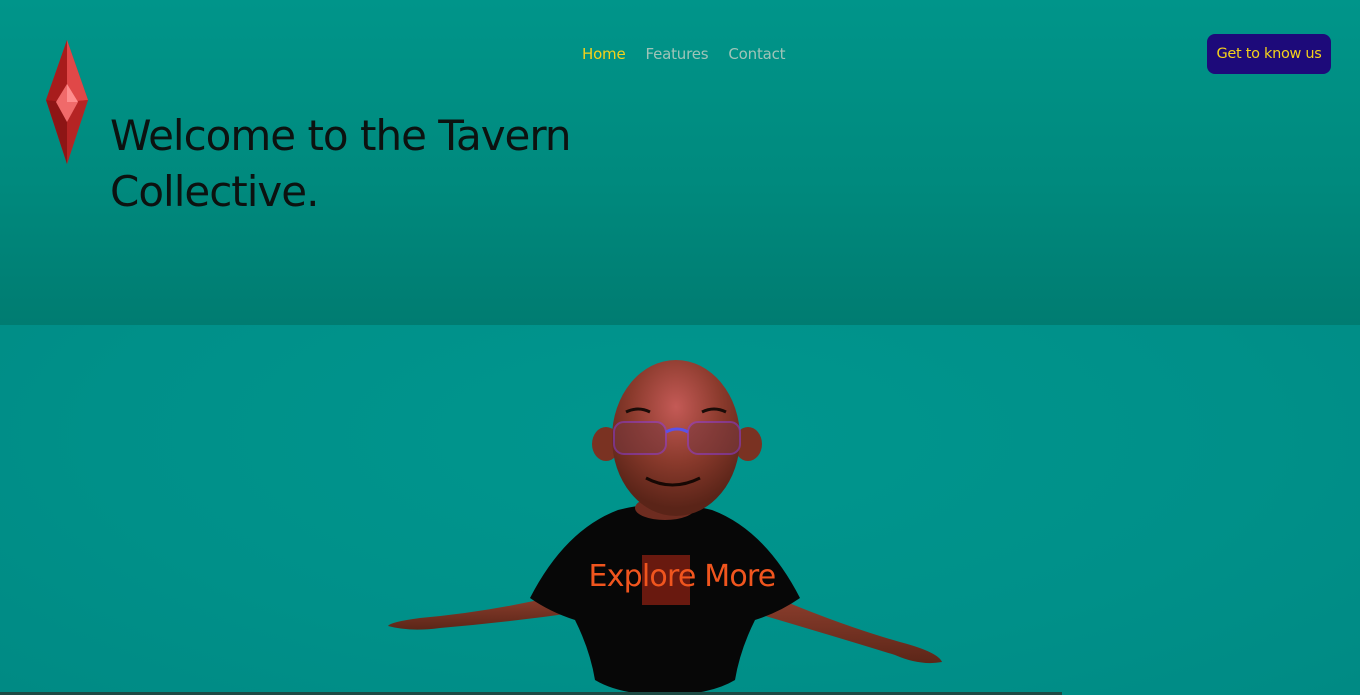  What do you see at coordinates (604, 54) in the screenshot?
I see `nav-home-link: Home` at bounding box center [604, 54].